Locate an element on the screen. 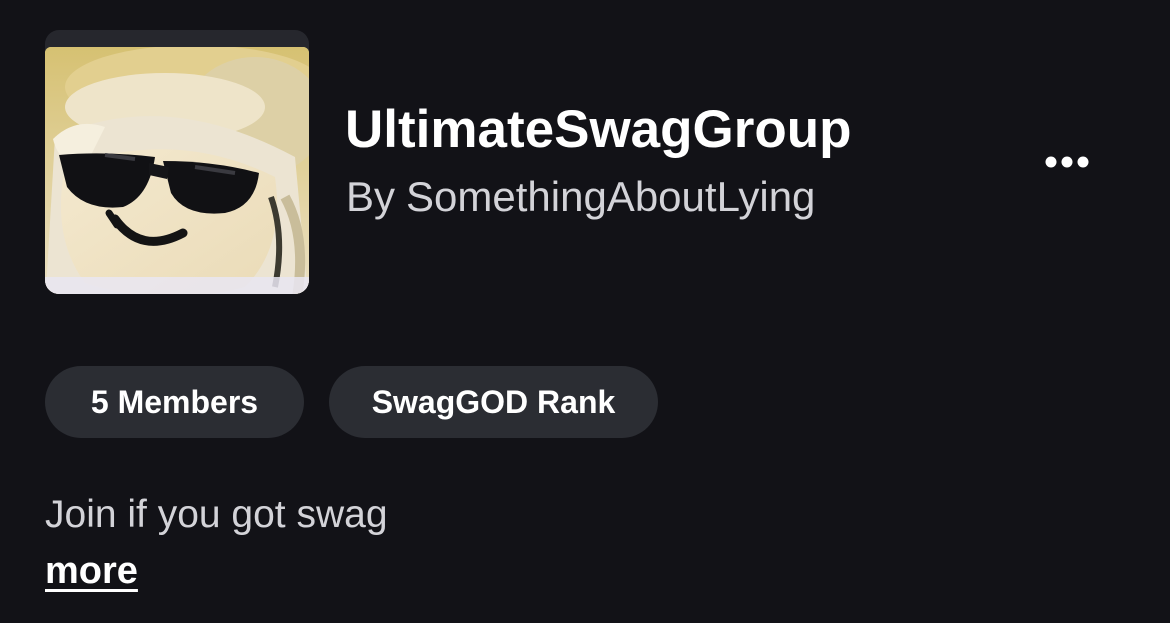 This screenshot has width=1170, height=623. more-options-button is located at coordinates (1067, 162).